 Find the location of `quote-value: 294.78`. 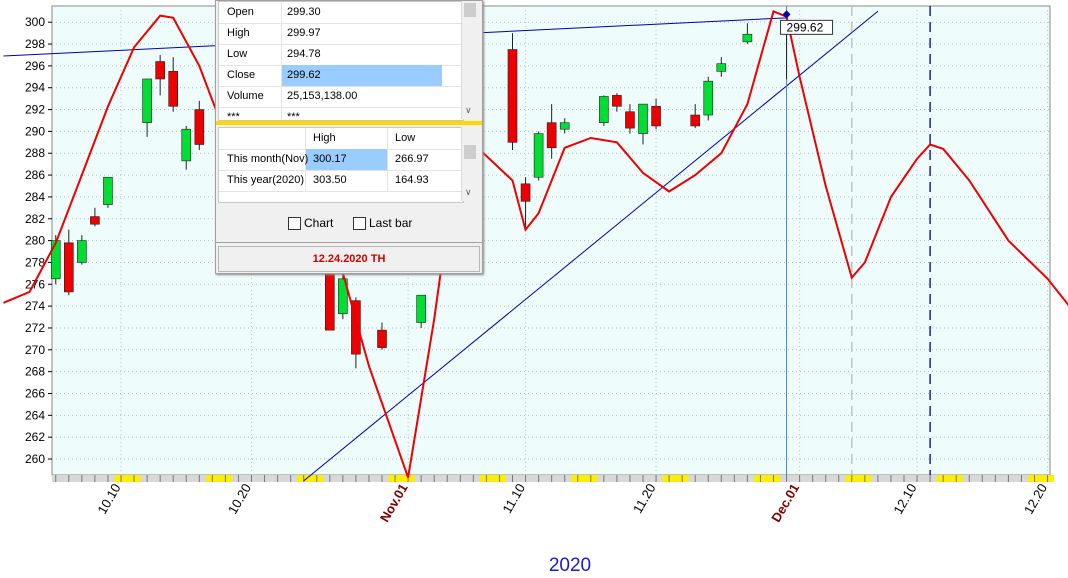

quote-value: 294.78 is located at coordinates (304, 54).